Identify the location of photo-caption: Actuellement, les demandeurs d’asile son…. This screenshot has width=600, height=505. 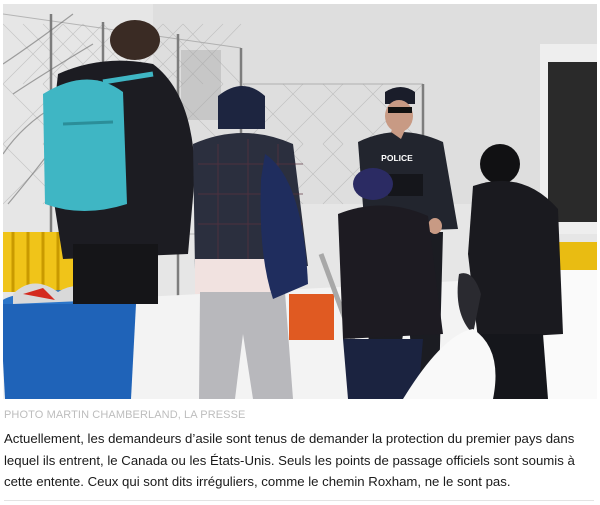
(289, 460).